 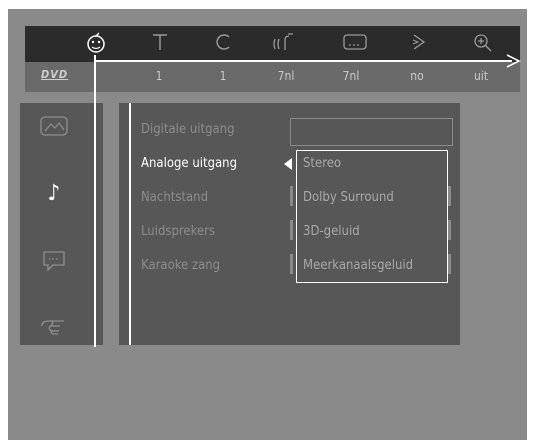 I want to click on status-value-audio: 7nl, so click(x=286, y=76).